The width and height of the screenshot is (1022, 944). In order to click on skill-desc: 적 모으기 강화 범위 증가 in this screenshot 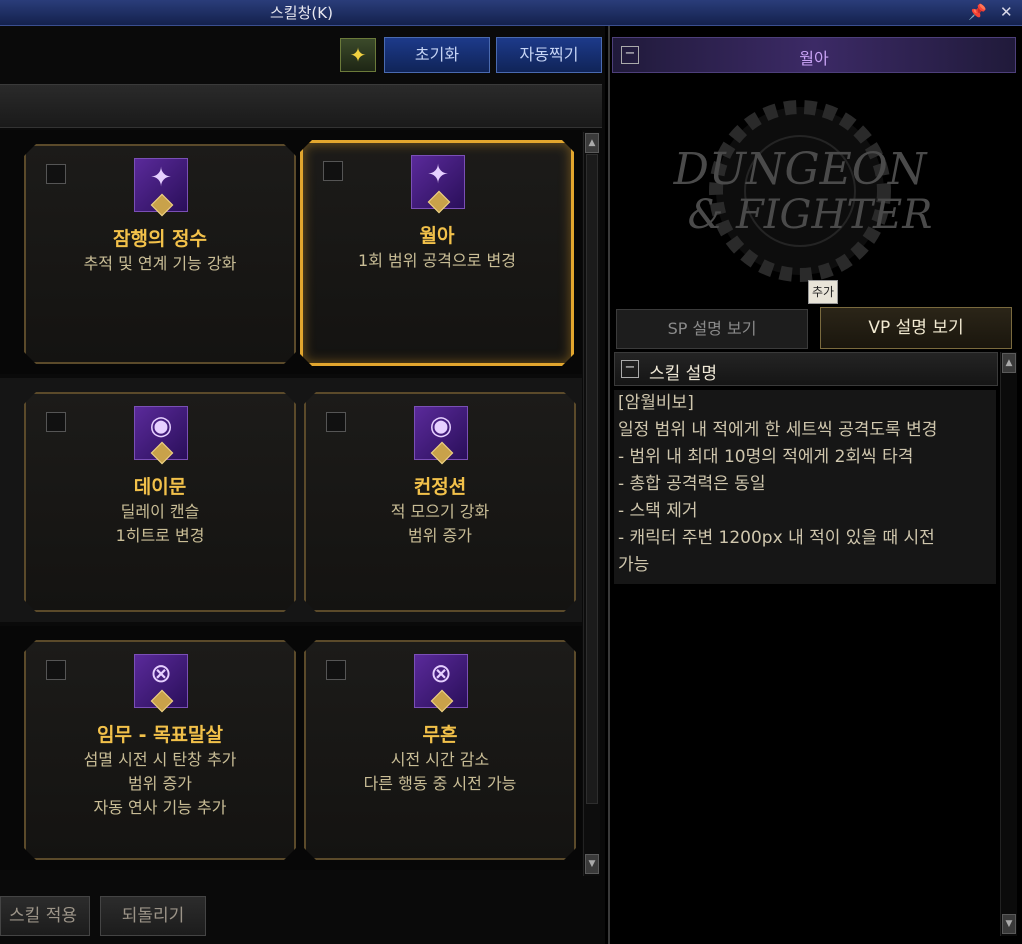, I will do `click(440, 523)`.